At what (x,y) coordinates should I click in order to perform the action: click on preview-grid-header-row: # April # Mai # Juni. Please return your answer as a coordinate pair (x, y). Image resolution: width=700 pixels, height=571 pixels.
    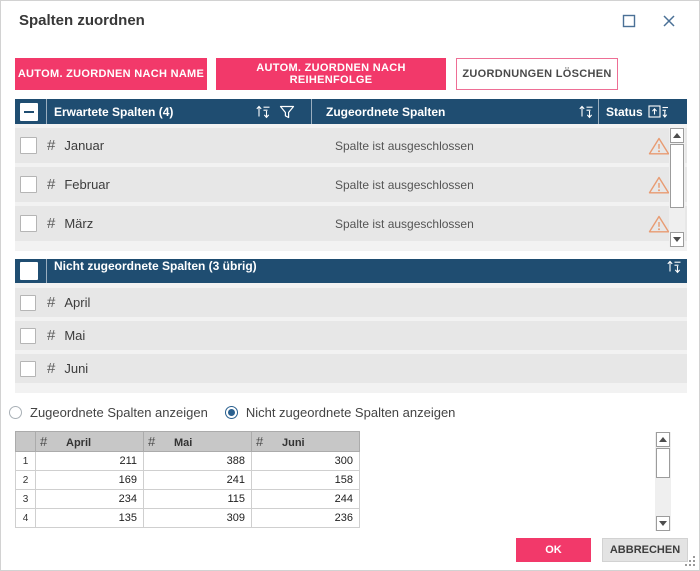
    Looking at the image, I should click on (187, 441).